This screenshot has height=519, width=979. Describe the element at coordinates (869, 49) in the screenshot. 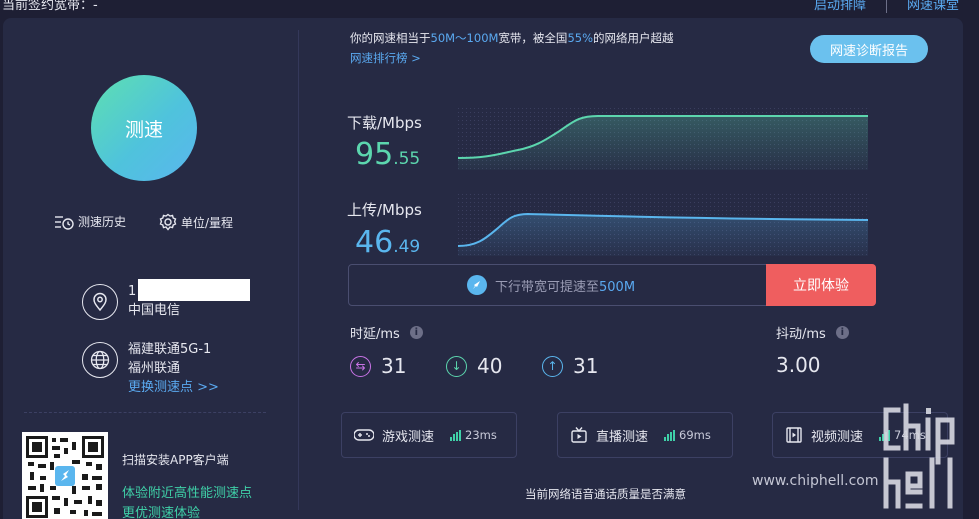

I see `diagnosis-report-button: 网速诊断报告` at that location.